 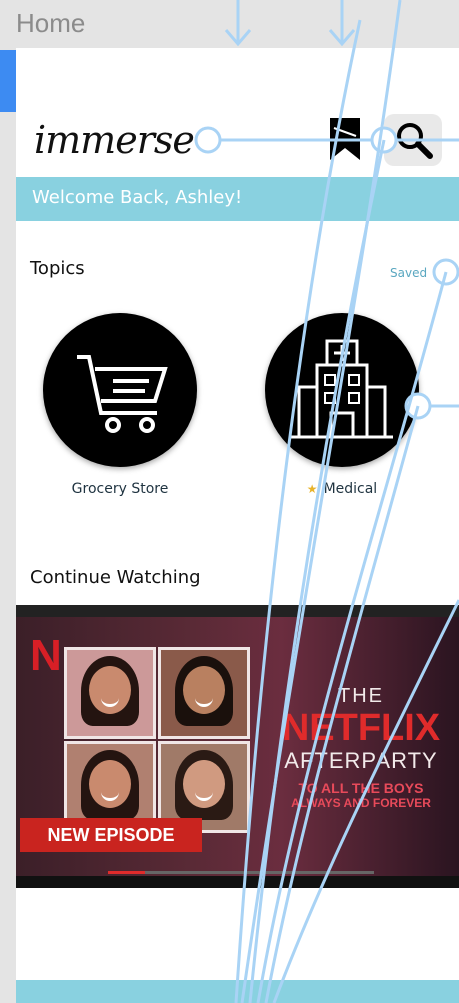 I want to click on welcome-text: Welcome Back, Ashley!, so click(x=137, y=197).